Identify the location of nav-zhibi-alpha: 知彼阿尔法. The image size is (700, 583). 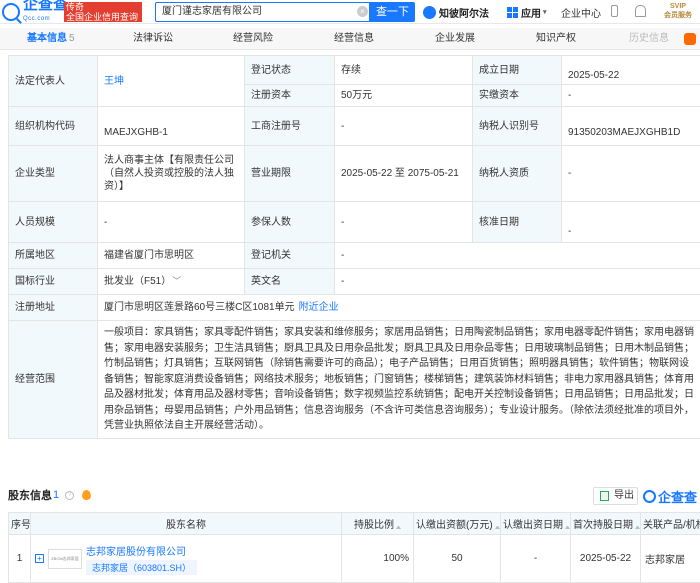
(456, 12).